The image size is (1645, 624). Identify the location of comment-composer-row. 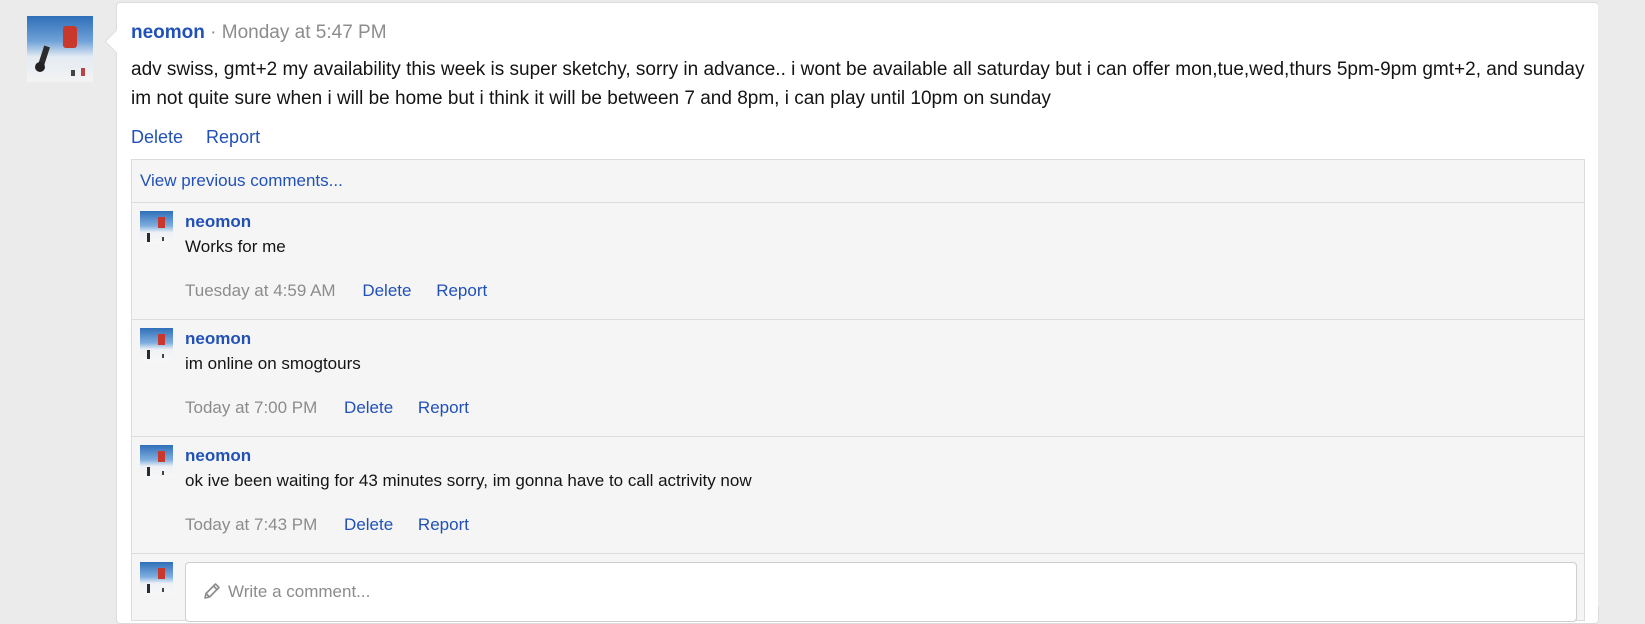
(858, 588).